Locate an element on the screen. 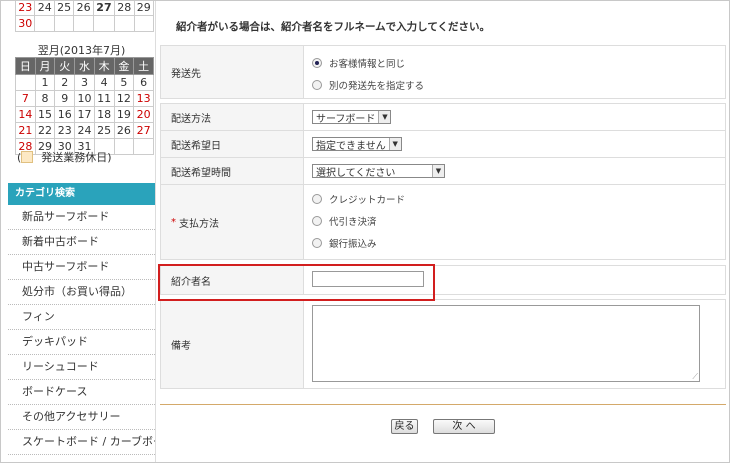 This screenshot has width=730, height=463. calendar-week: 21 22 23 24 25 26 27 is located at coordinates (84, 130).